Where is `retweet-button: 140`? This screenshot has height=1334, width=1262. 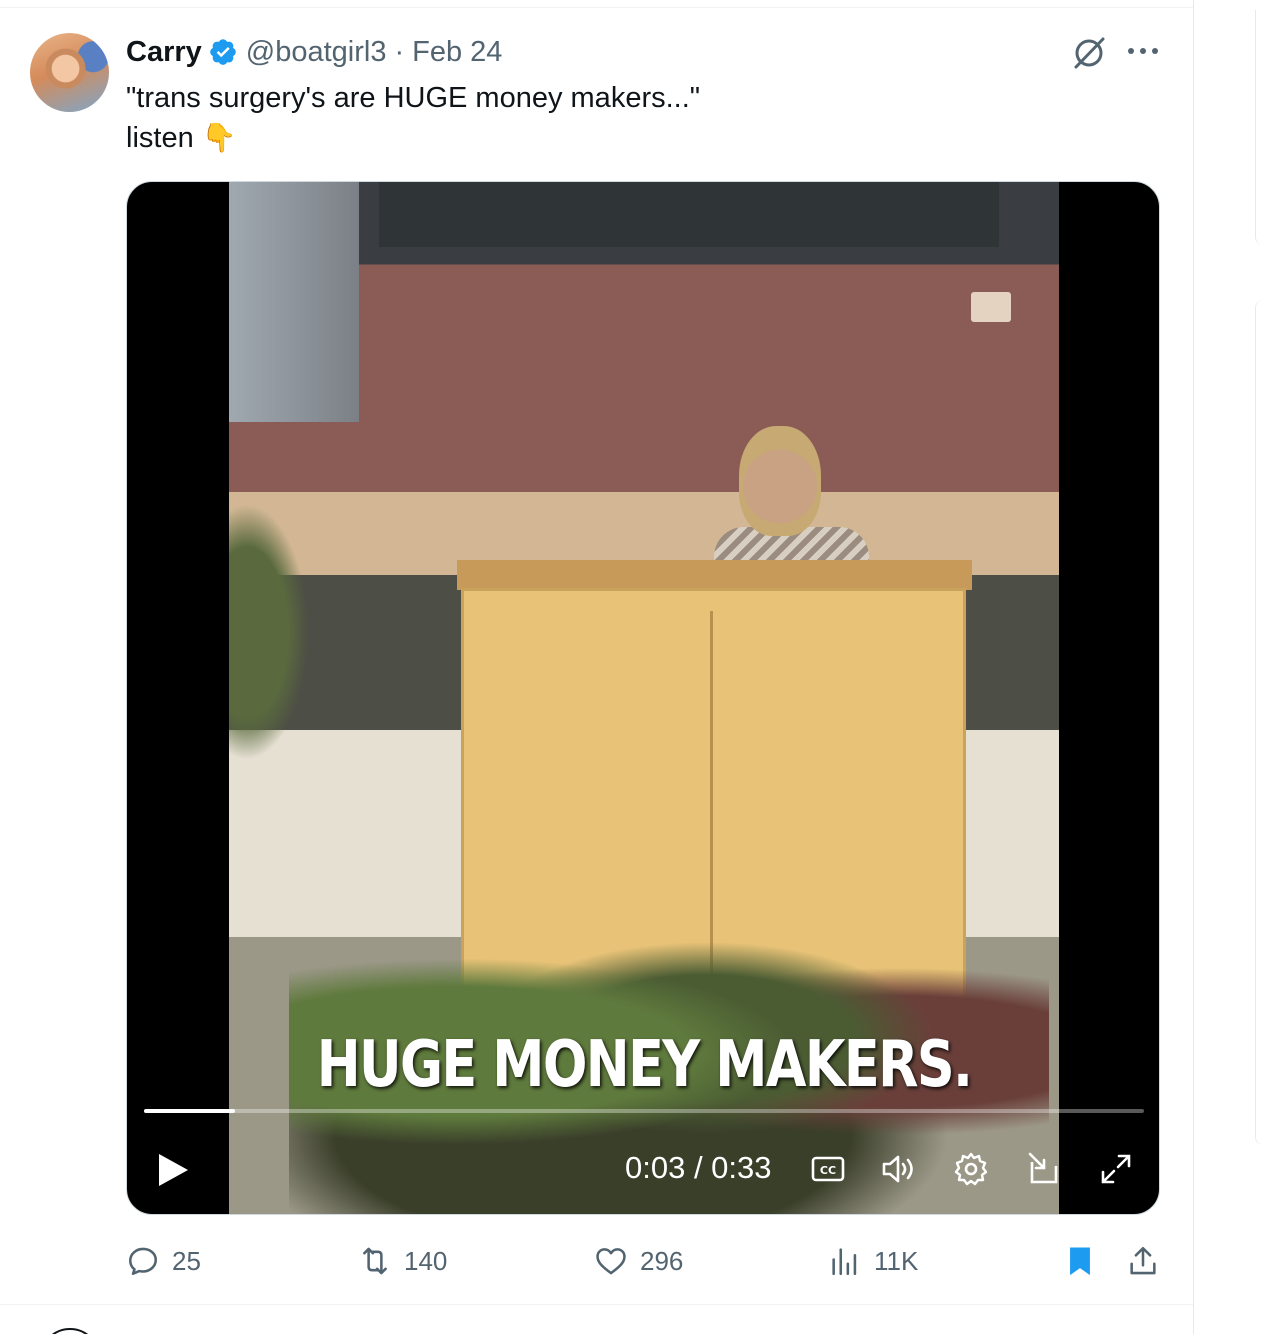
retweet-button: 140 is located at coordinates (402, 1261).